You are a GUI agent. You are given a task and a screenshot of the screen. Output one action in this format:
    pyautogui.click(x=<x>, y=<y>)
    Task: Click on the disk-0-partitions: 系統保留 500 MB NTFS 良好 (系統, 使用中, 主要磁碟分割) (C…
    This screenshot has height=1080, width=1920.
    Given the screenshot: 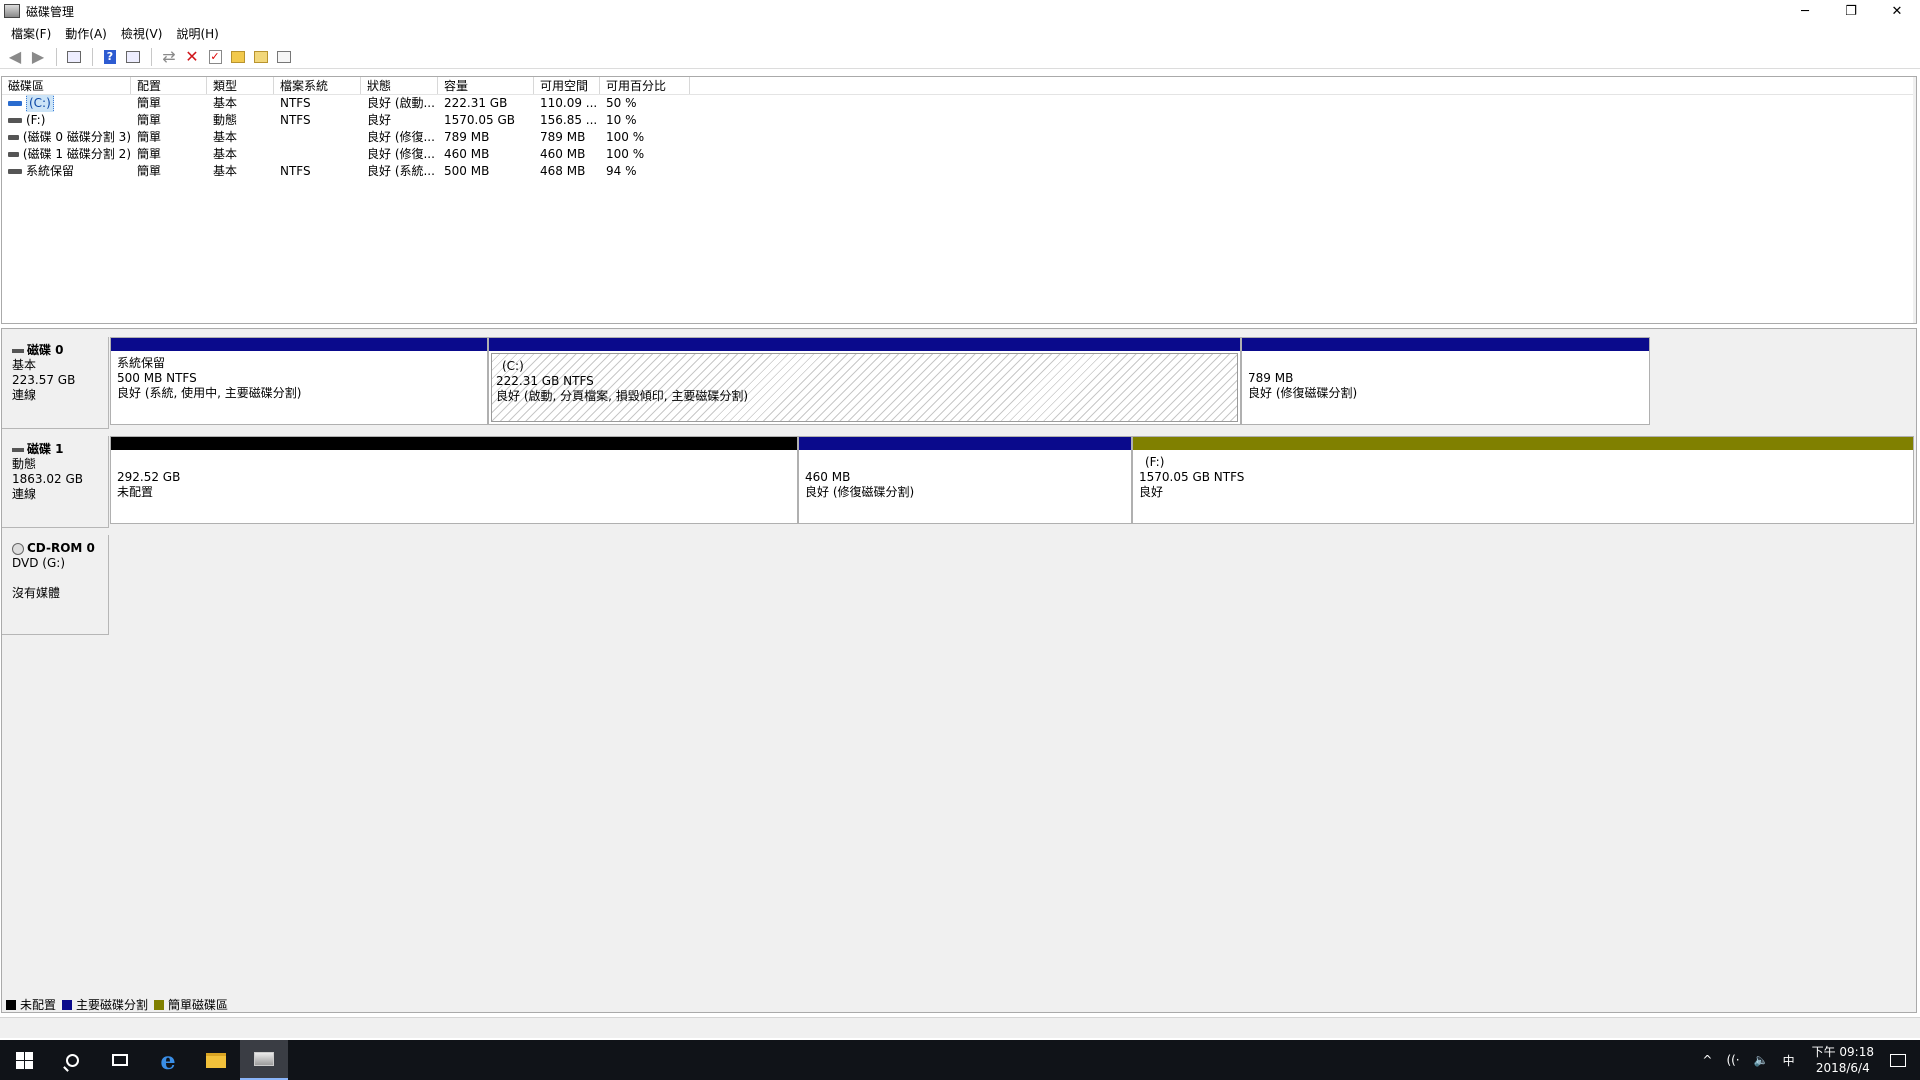 What is the action you would take?
    pyautogui.click(x=880, y=381)
    